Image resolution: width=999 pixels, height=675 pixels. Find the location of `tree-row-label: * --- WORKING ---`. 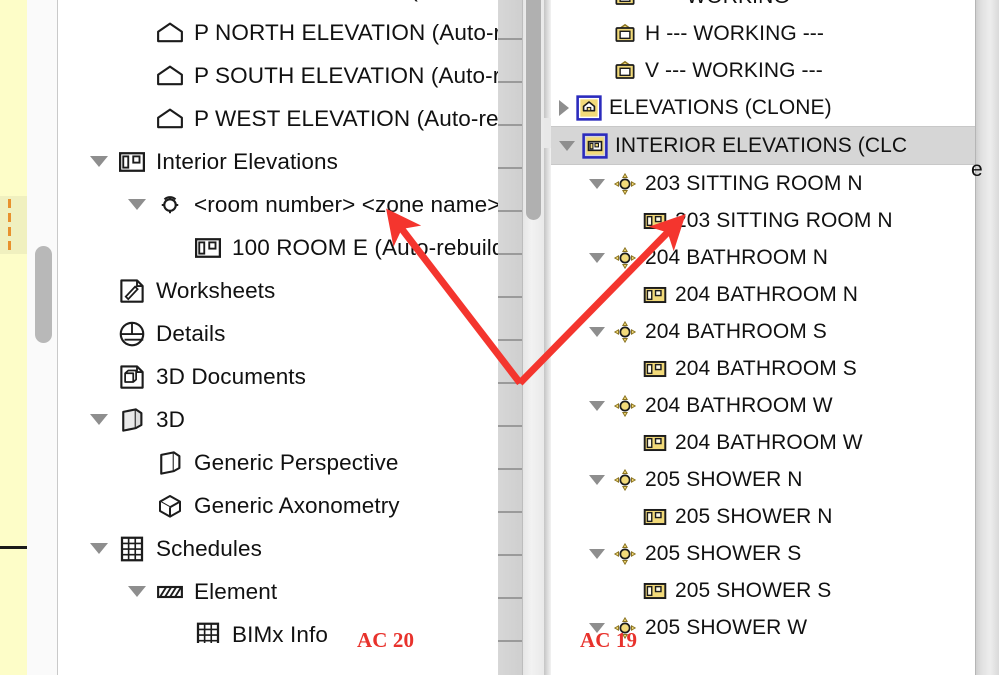

tree-row-label: * --- WORKING --- is located at coordinates (731, 4).